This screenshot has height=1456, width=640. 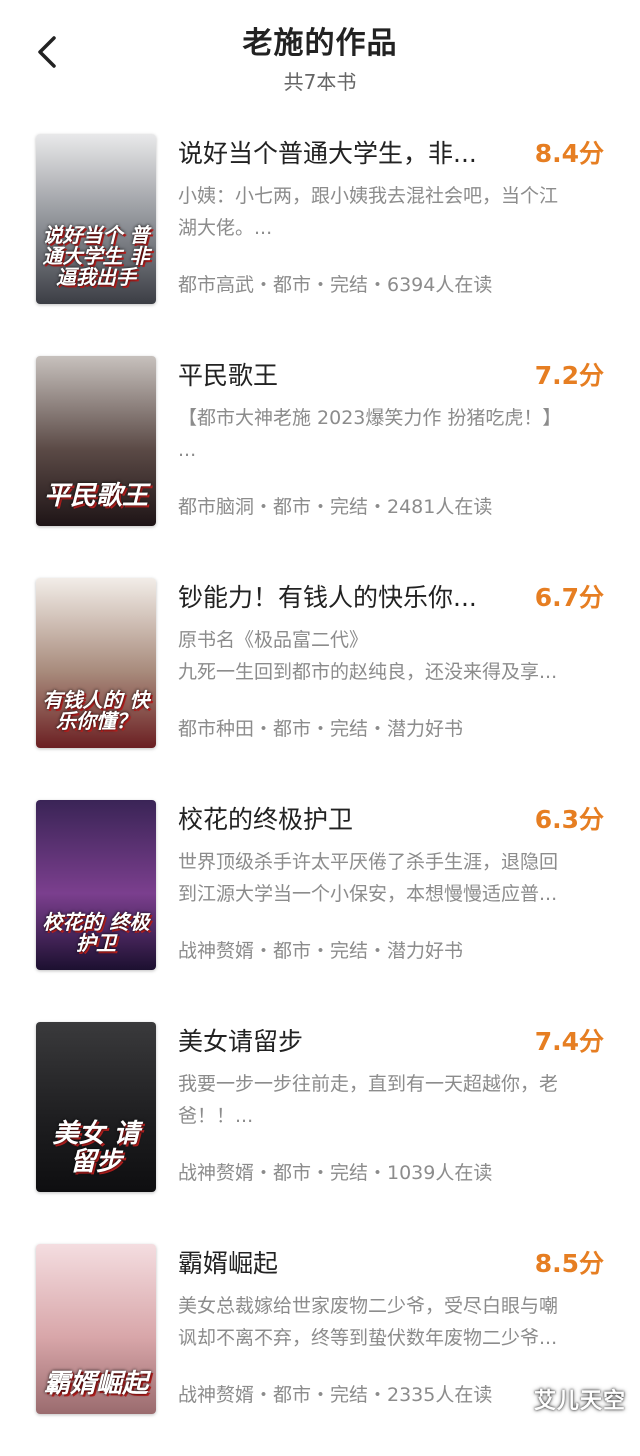 I want to click on book-description-line: 我要一步一步往前走，直到有一天超越你，老, so click(x=368, y=1084).